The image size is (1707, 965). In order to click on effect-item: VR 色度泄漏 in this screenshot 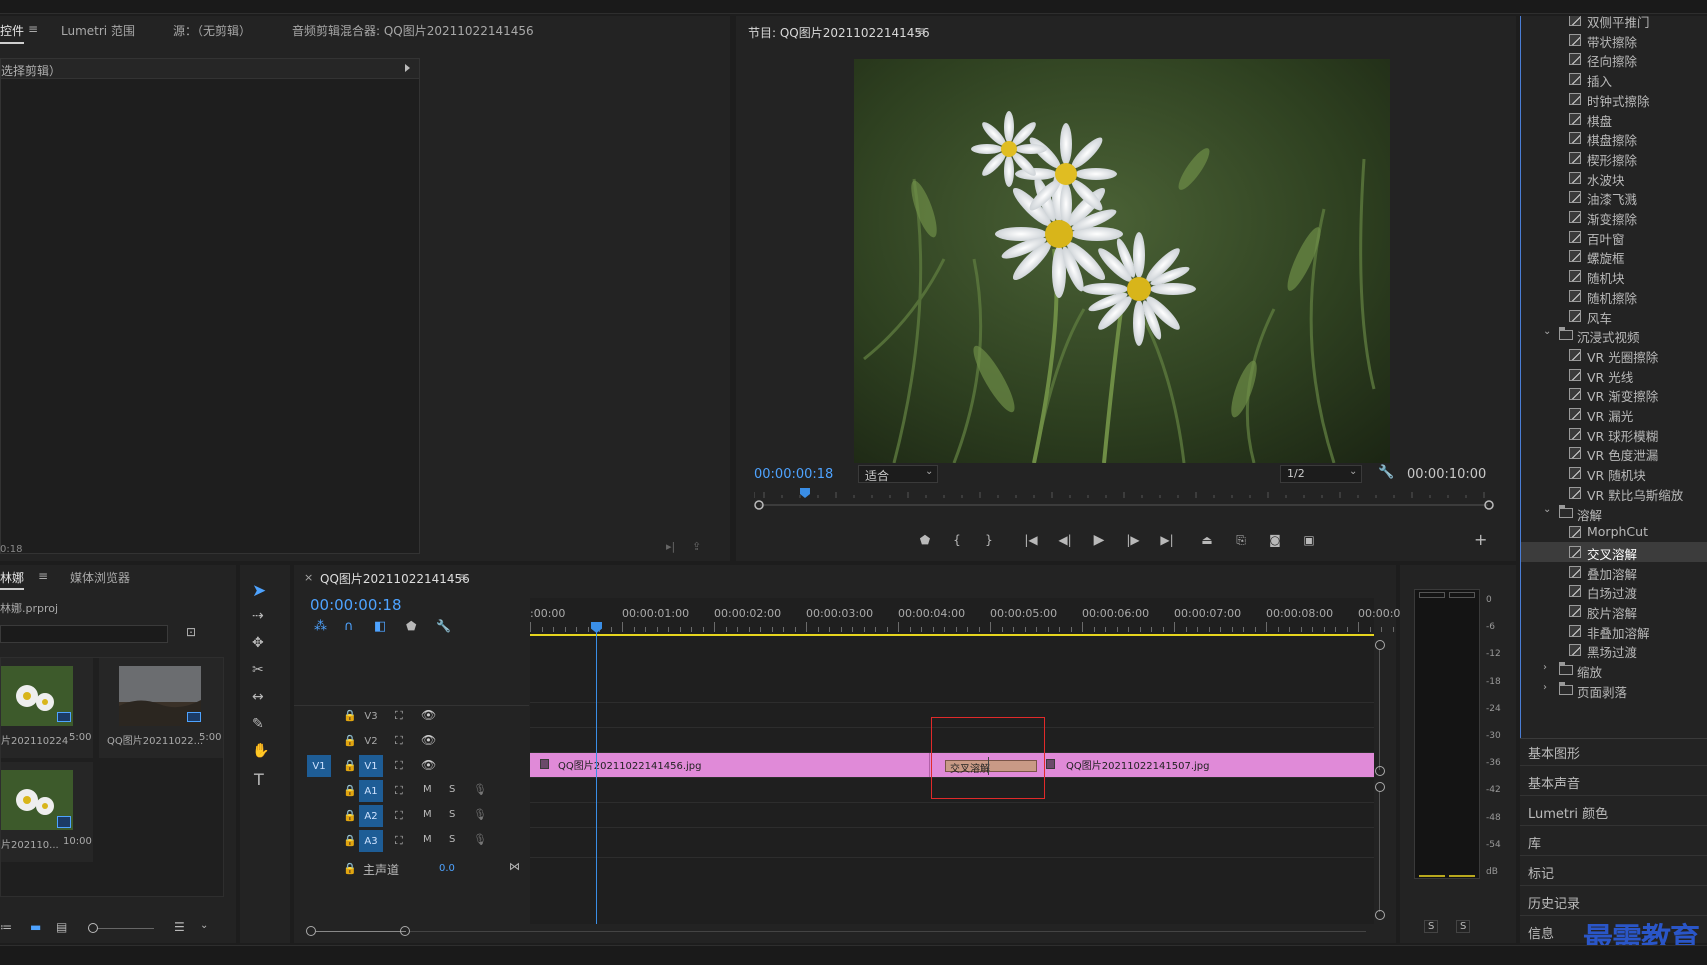, I will do `click(1614, 453)`.